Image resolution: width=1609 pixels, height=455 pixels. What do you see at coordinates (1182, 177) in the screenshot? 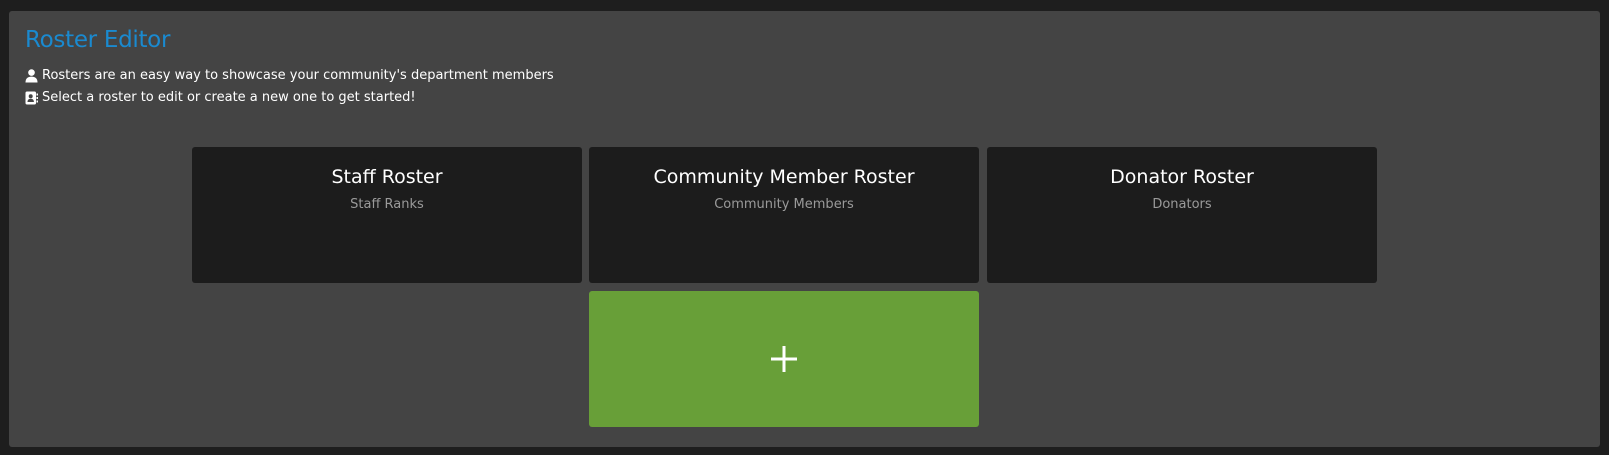
I see `roster-title: Donator Roster` at bounding box center [1182, 177].